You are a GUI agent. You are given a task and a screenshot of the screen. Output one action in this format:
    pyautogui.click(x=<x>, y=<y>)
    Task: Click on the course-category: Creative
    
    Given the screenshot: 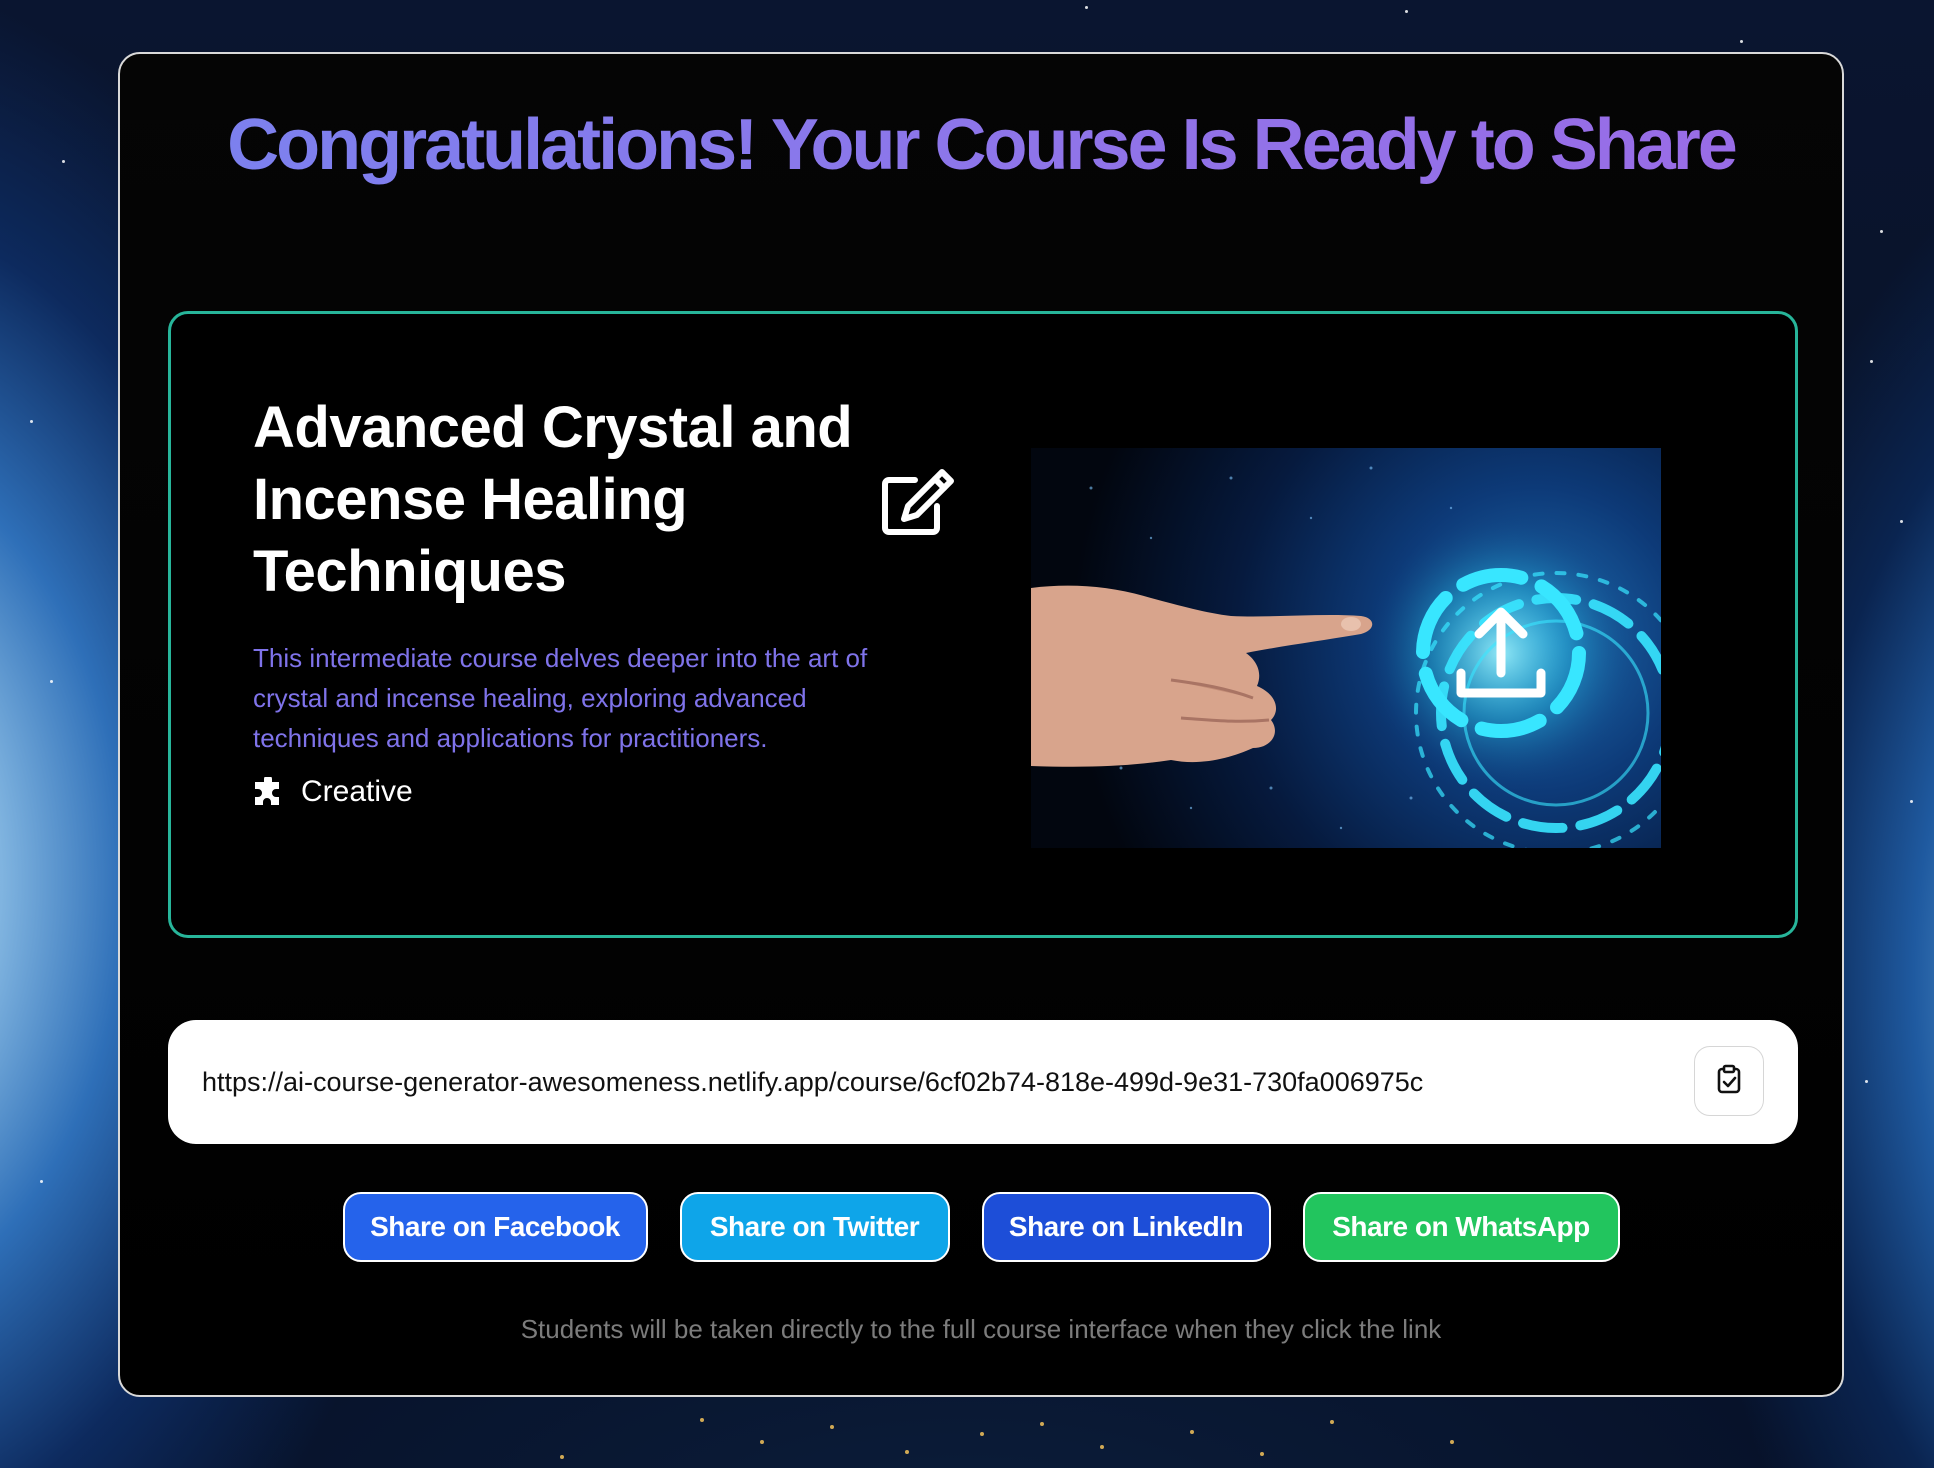 What is the action you would take?
    pyautogui.click(x=333, y=792)
    